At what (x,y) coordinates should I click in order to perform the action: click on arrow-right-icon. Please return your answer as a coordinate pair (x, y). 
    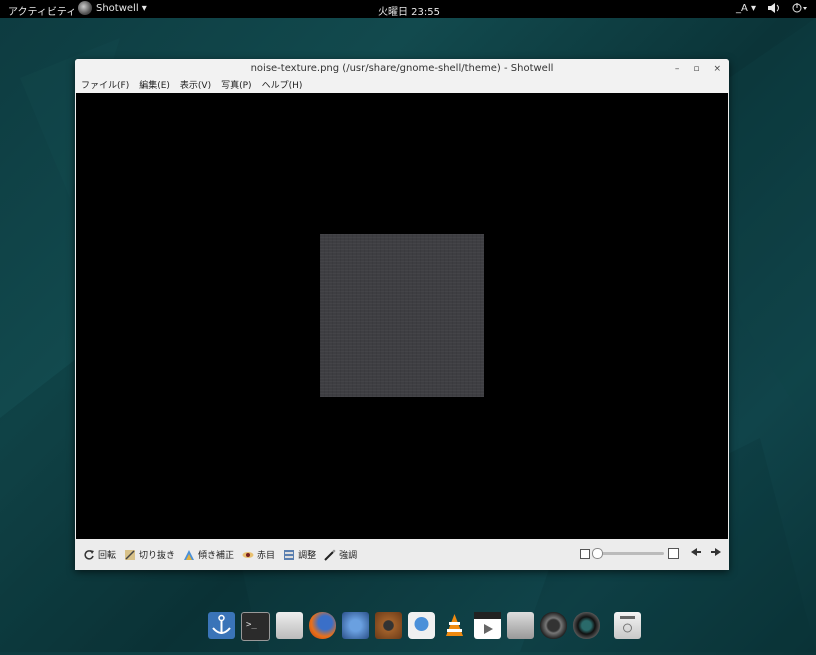
    Looking at the image, I should click on (716, 552).